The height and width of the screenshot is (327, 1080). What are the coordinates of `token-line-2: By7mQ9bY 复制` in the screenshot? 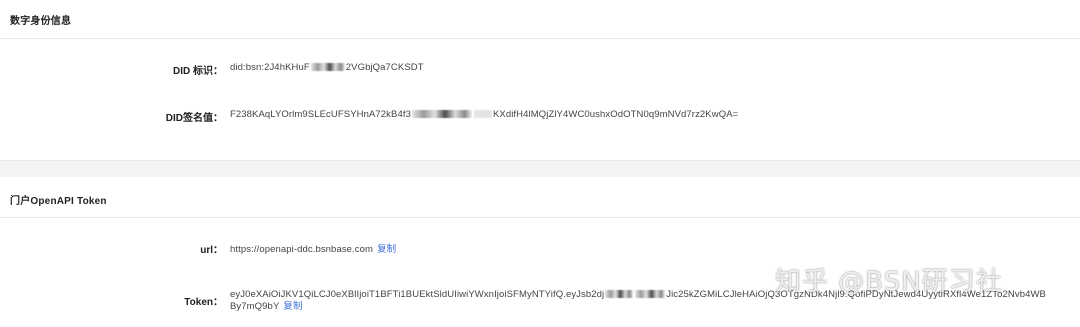 It's located at (638, 307).